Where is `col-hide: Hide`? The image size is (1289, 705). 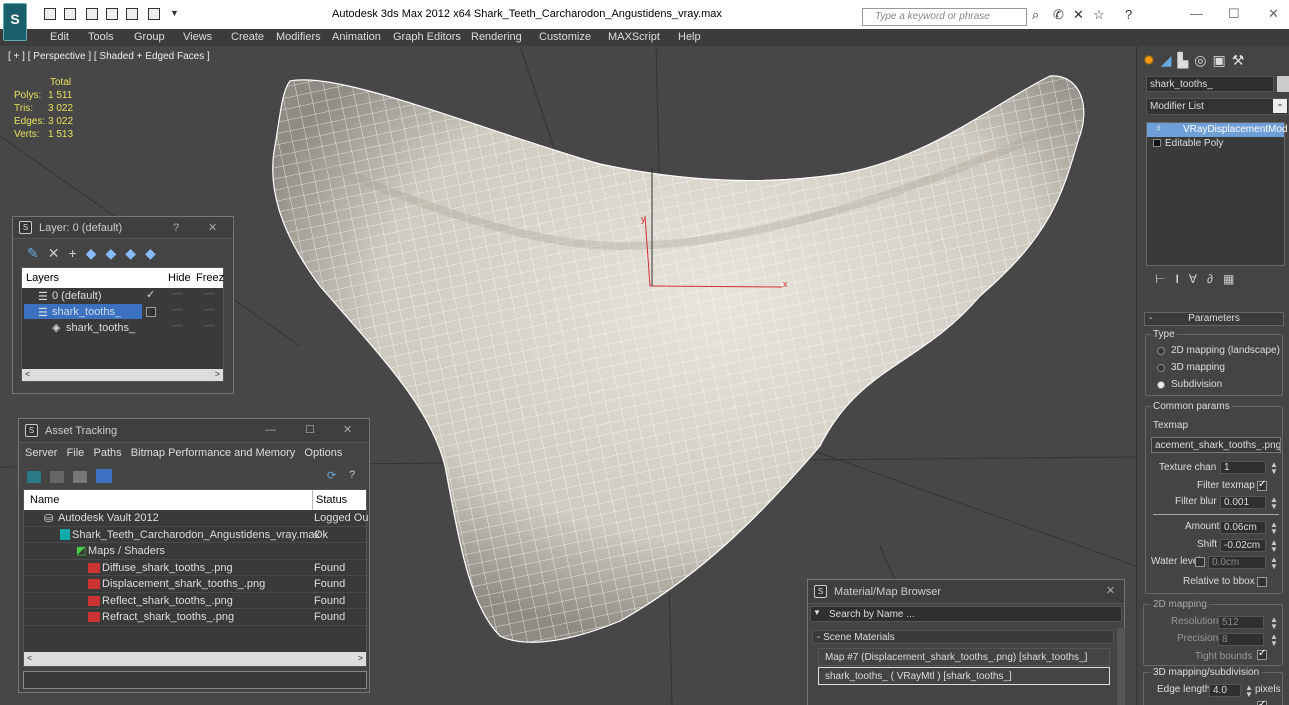 col-hide: Hide is located at coordinates (179, 278).